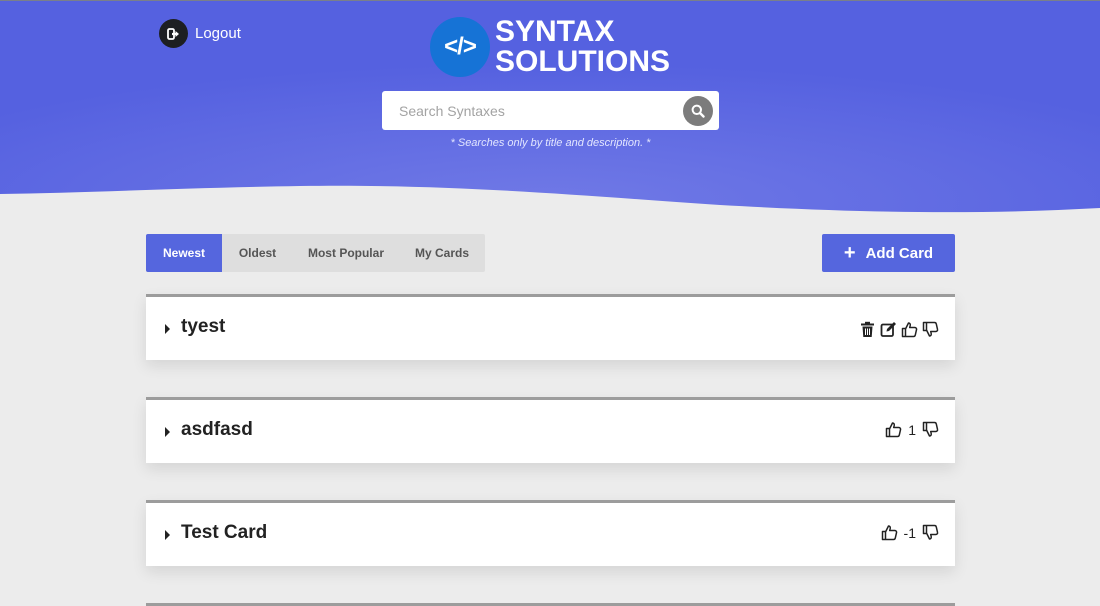 The width and height of the screenshot is (1100, 606). What do you see at coordinates (257, 253) in the screenshot?
I see `tab-oldest: Oldest` at bounding box center [257, 253].